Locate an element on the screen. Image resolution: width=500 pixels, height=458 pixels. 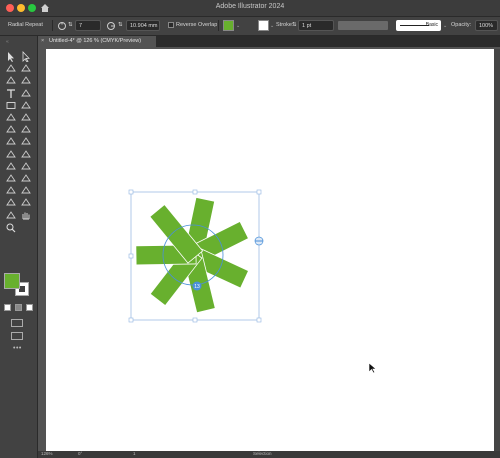
curvature-icon is located at coordinates (26, 80).